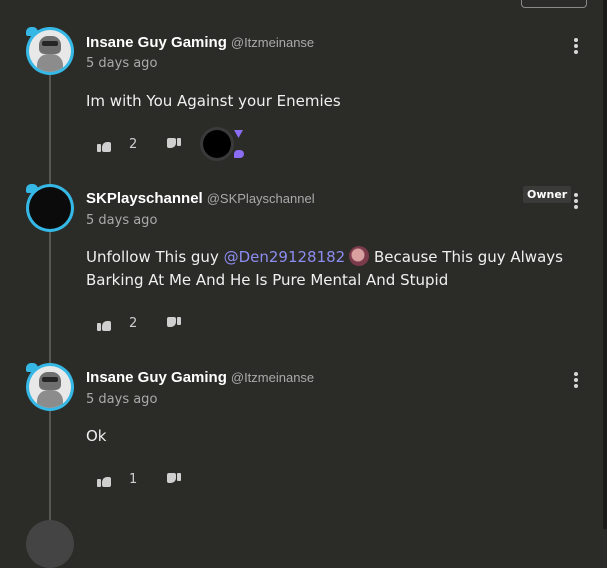 The width and height of the screenshot is (607, 568). What do you see at coordinates (261, 198) in the screenshot?
I see `author-handle: @SKPlayschannel` at bounding box center [261, 198].